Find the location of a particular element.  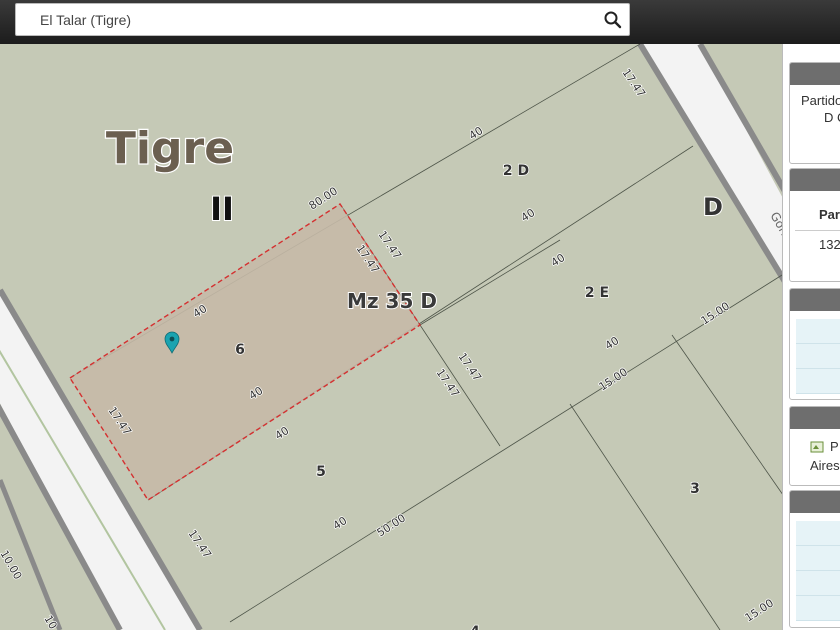

search-box is located at coordinates (322, 19).